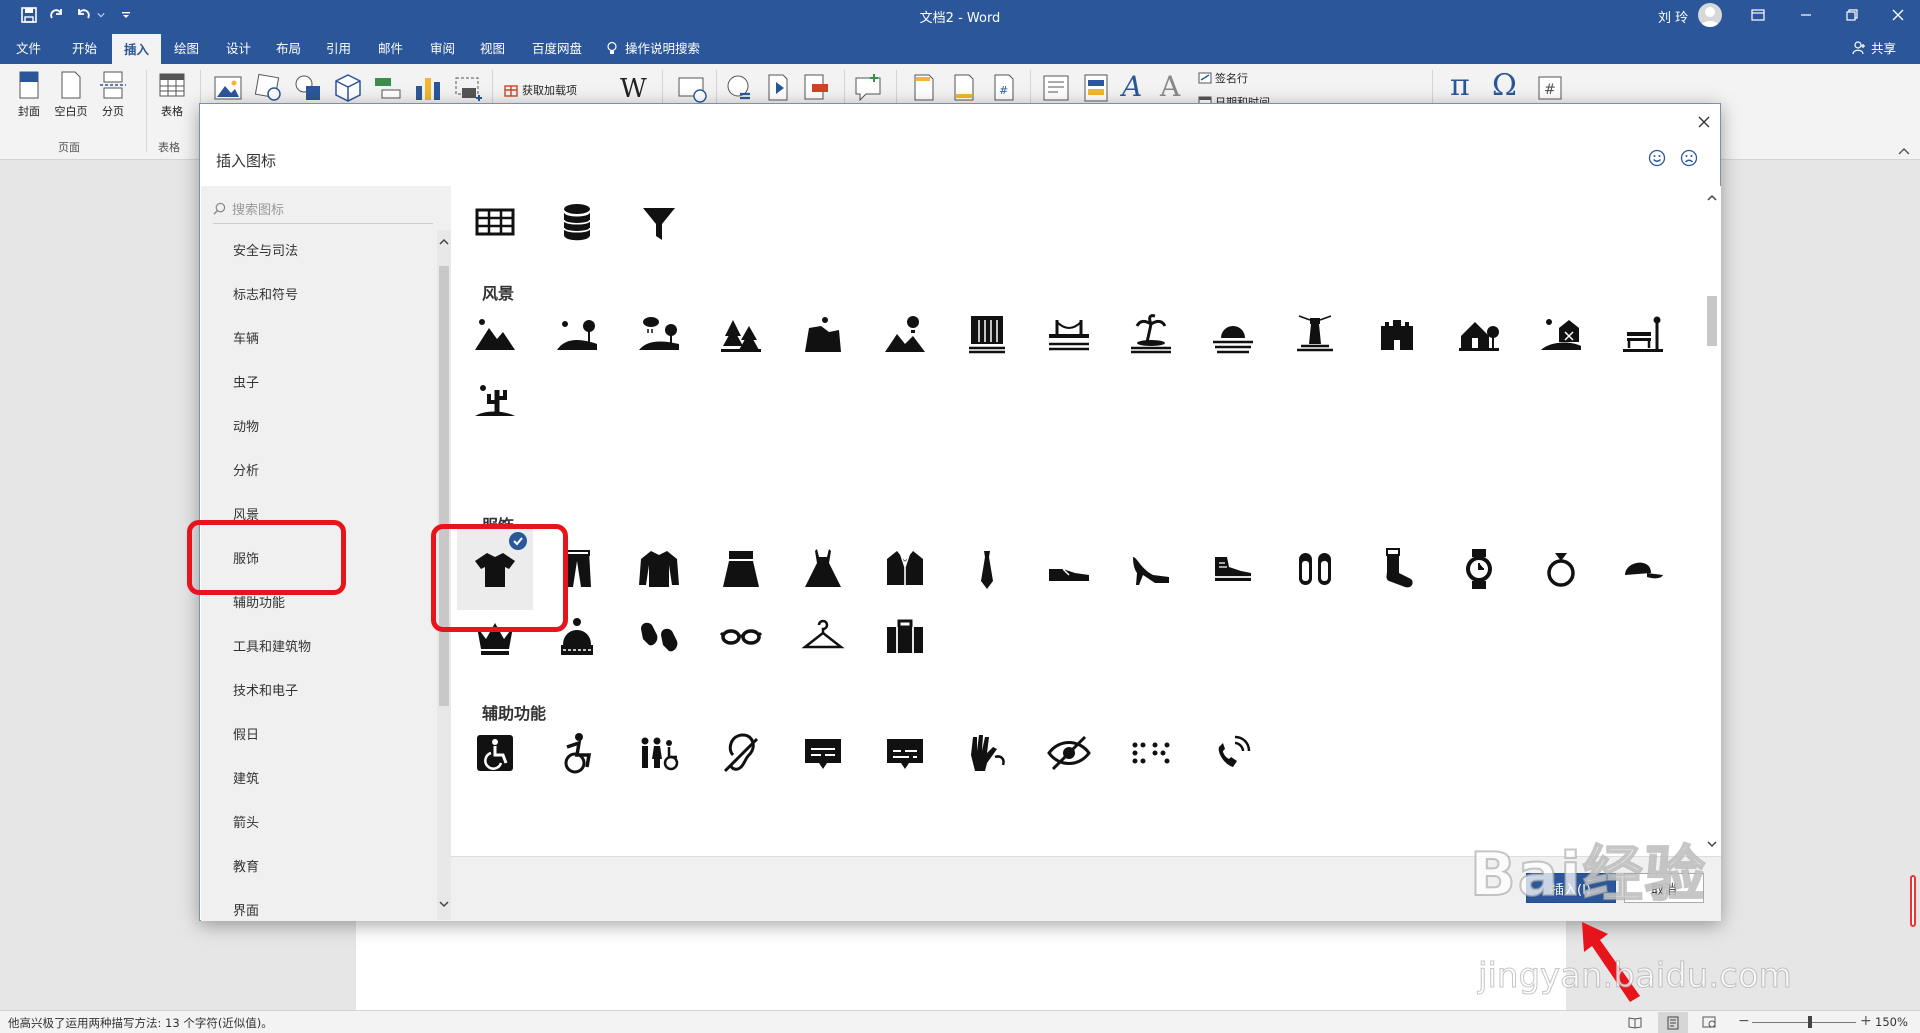 This screenshot has height=1033, width=1920. What do you see at coordinates (659, 753) in the screenshot?
I see `family-accessible-icon` at bounding box center [659, 753].